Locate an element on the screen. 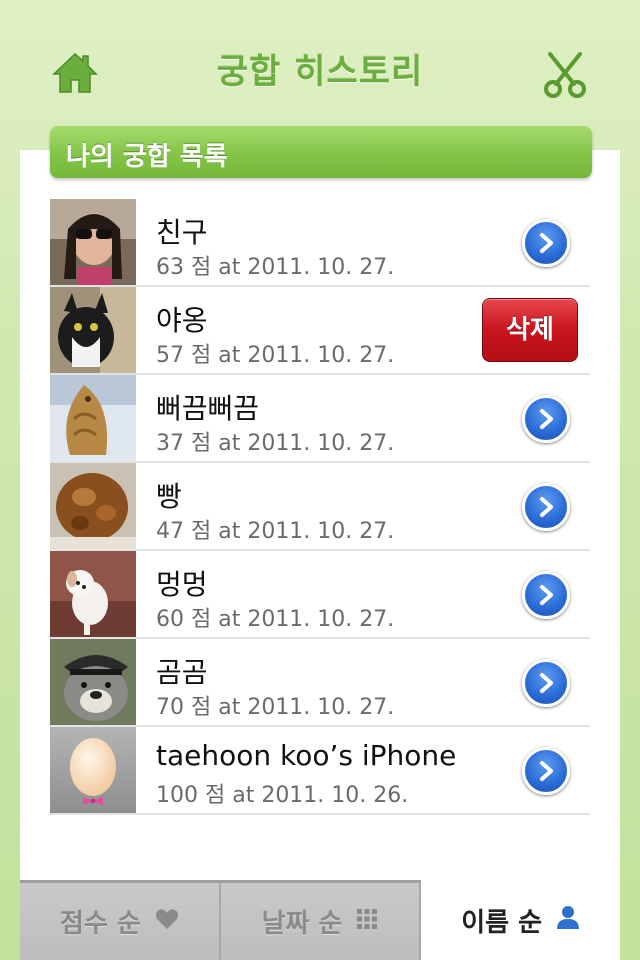  item-name: 빵 is located at coordinates (169, 496).